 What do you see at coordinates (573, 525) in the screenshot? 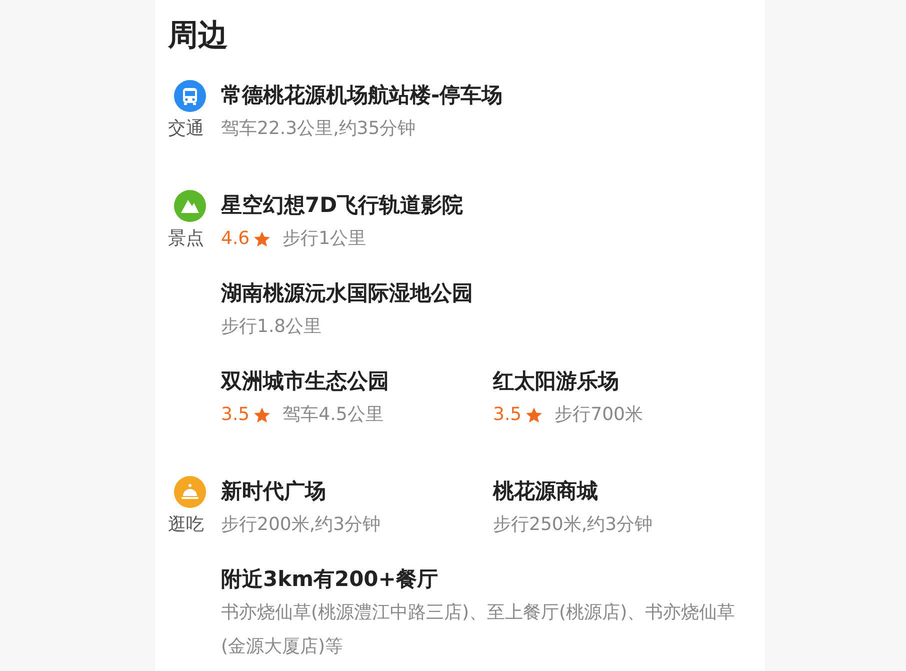
I see `distance: 步行250米,约3分钟` at bounding box center [573, 525].